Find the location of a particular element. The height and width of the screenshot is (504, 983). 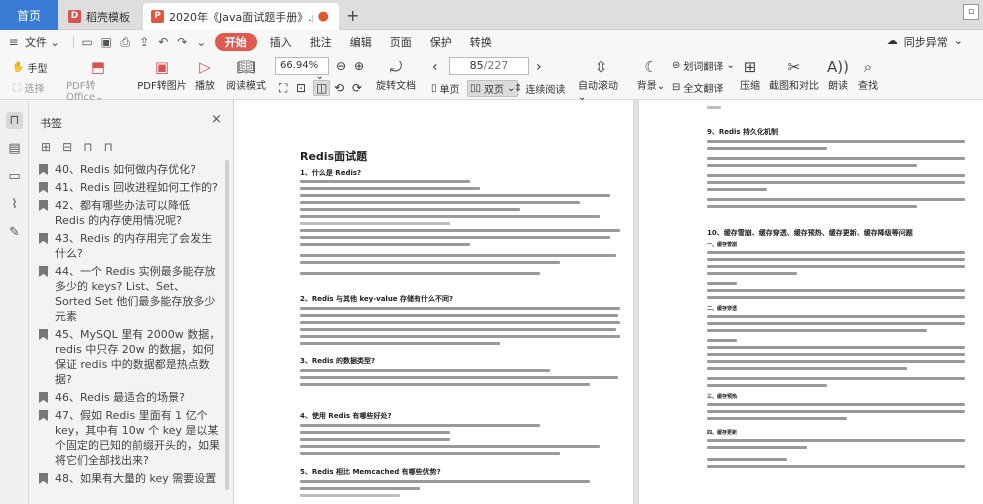

pdf-to-office-button: ⬒ PDF转Office⌄ is located at coordinates (98, 80).